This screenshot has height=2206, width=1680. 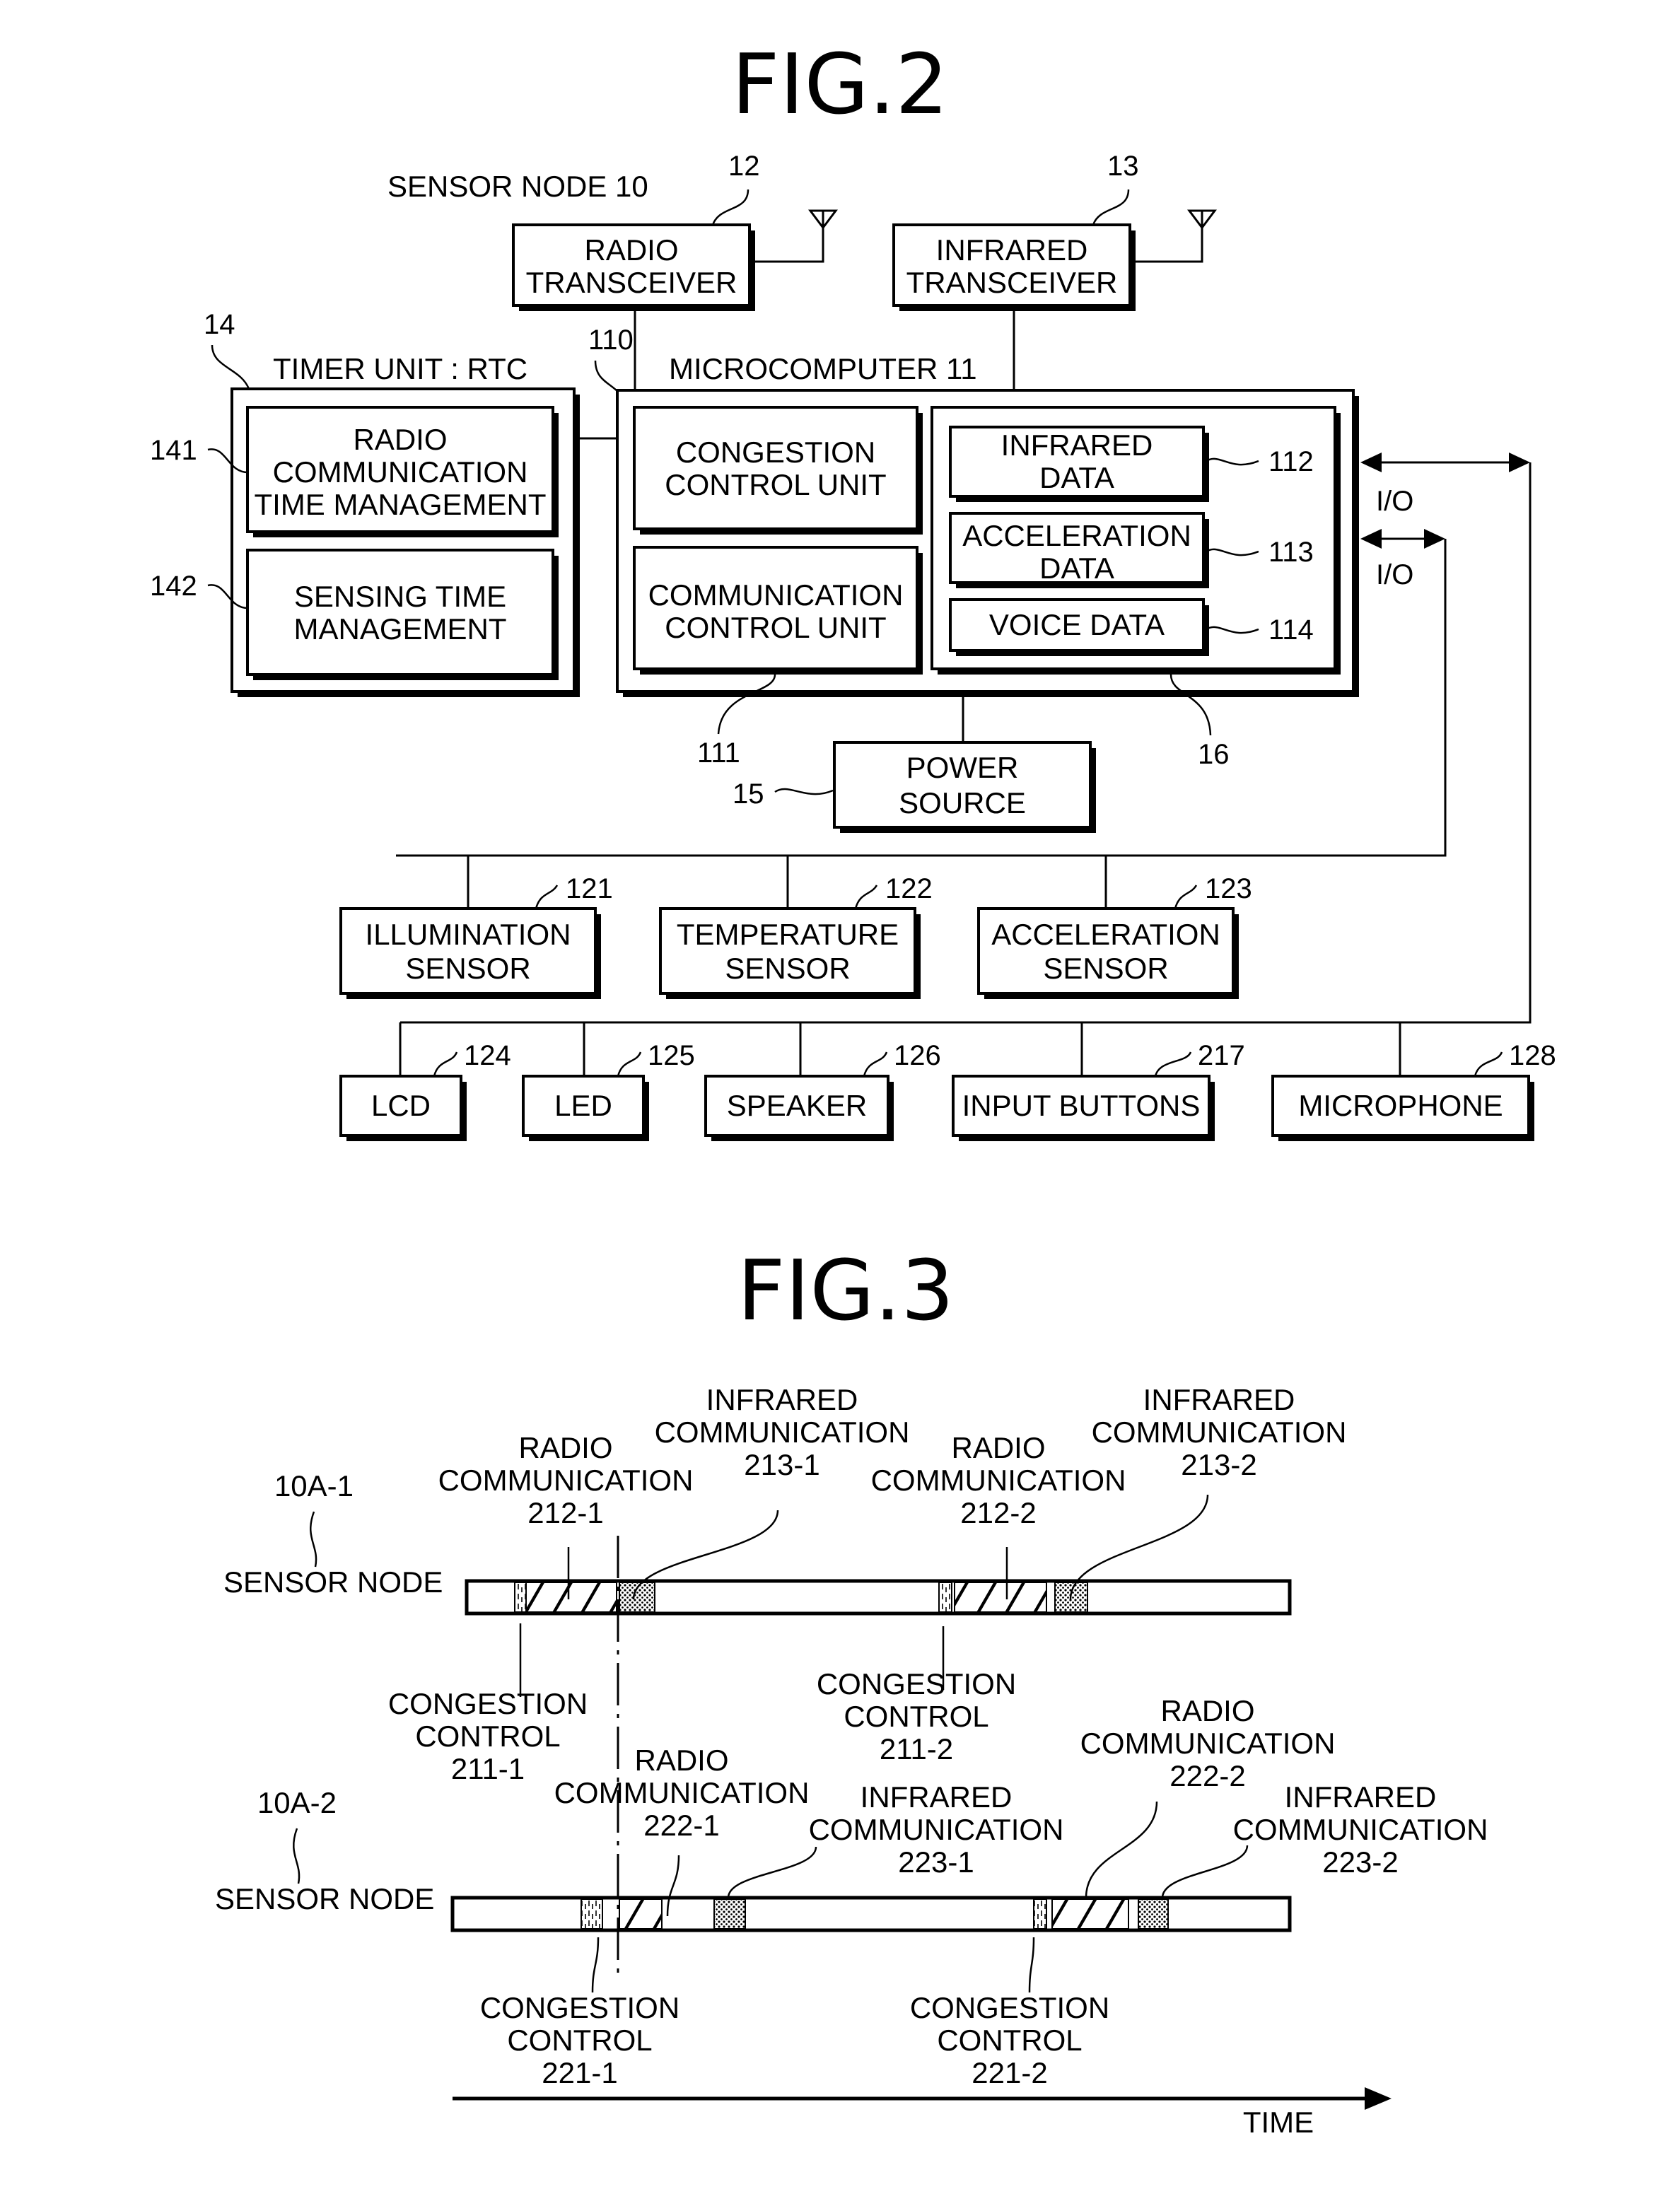 I want to click on infrared-label: 223-1, so click(x=936, y=1862).